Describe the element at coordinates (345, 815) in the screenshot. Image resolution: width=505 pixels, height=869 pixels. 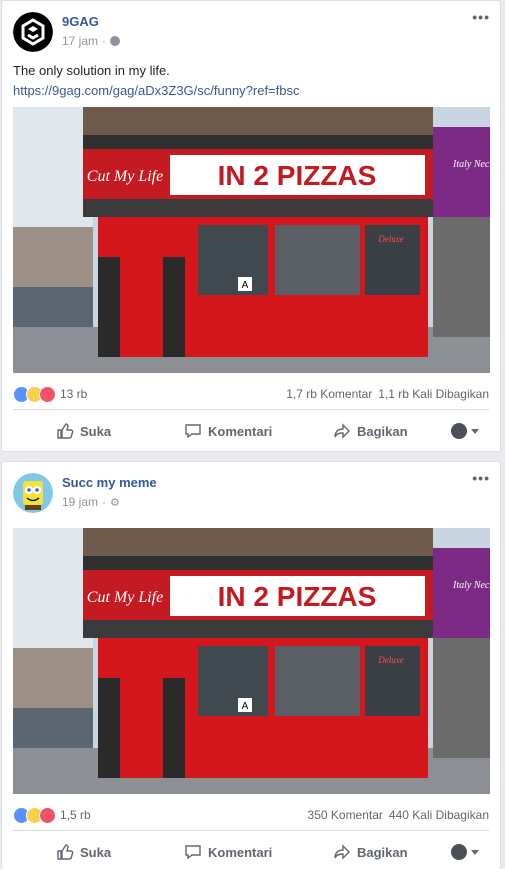
I see `comments-count: 350 Komentar` at that location.